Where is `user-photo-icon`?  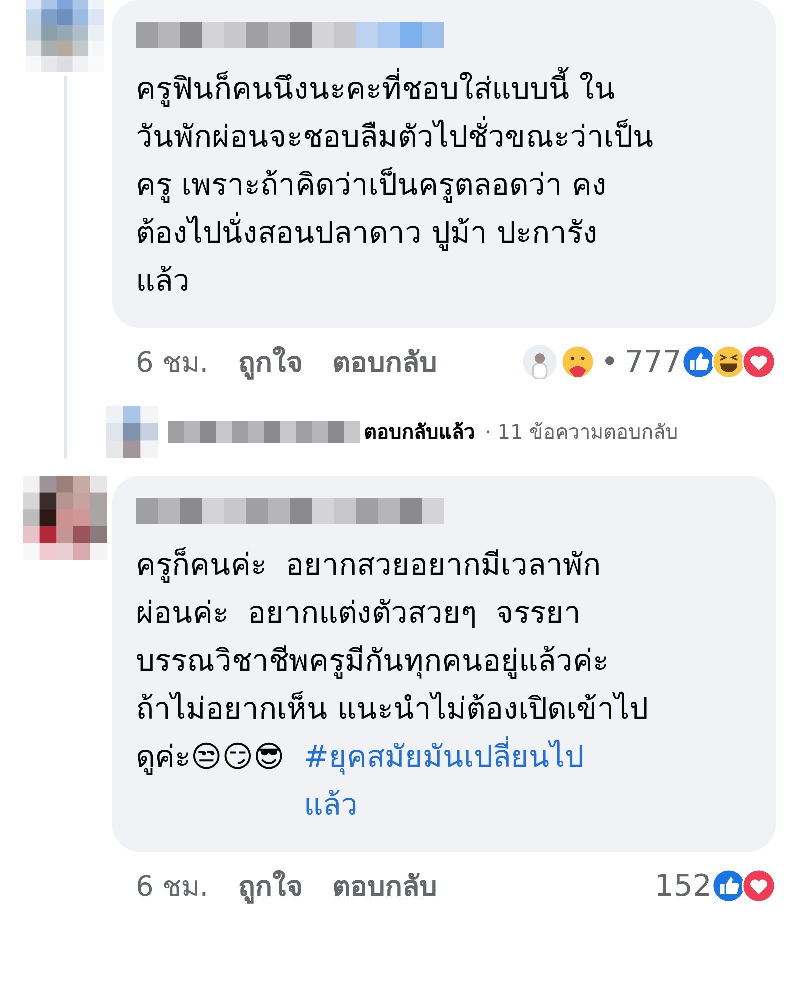 user-photo-icon is located at coordinates (540, 362).